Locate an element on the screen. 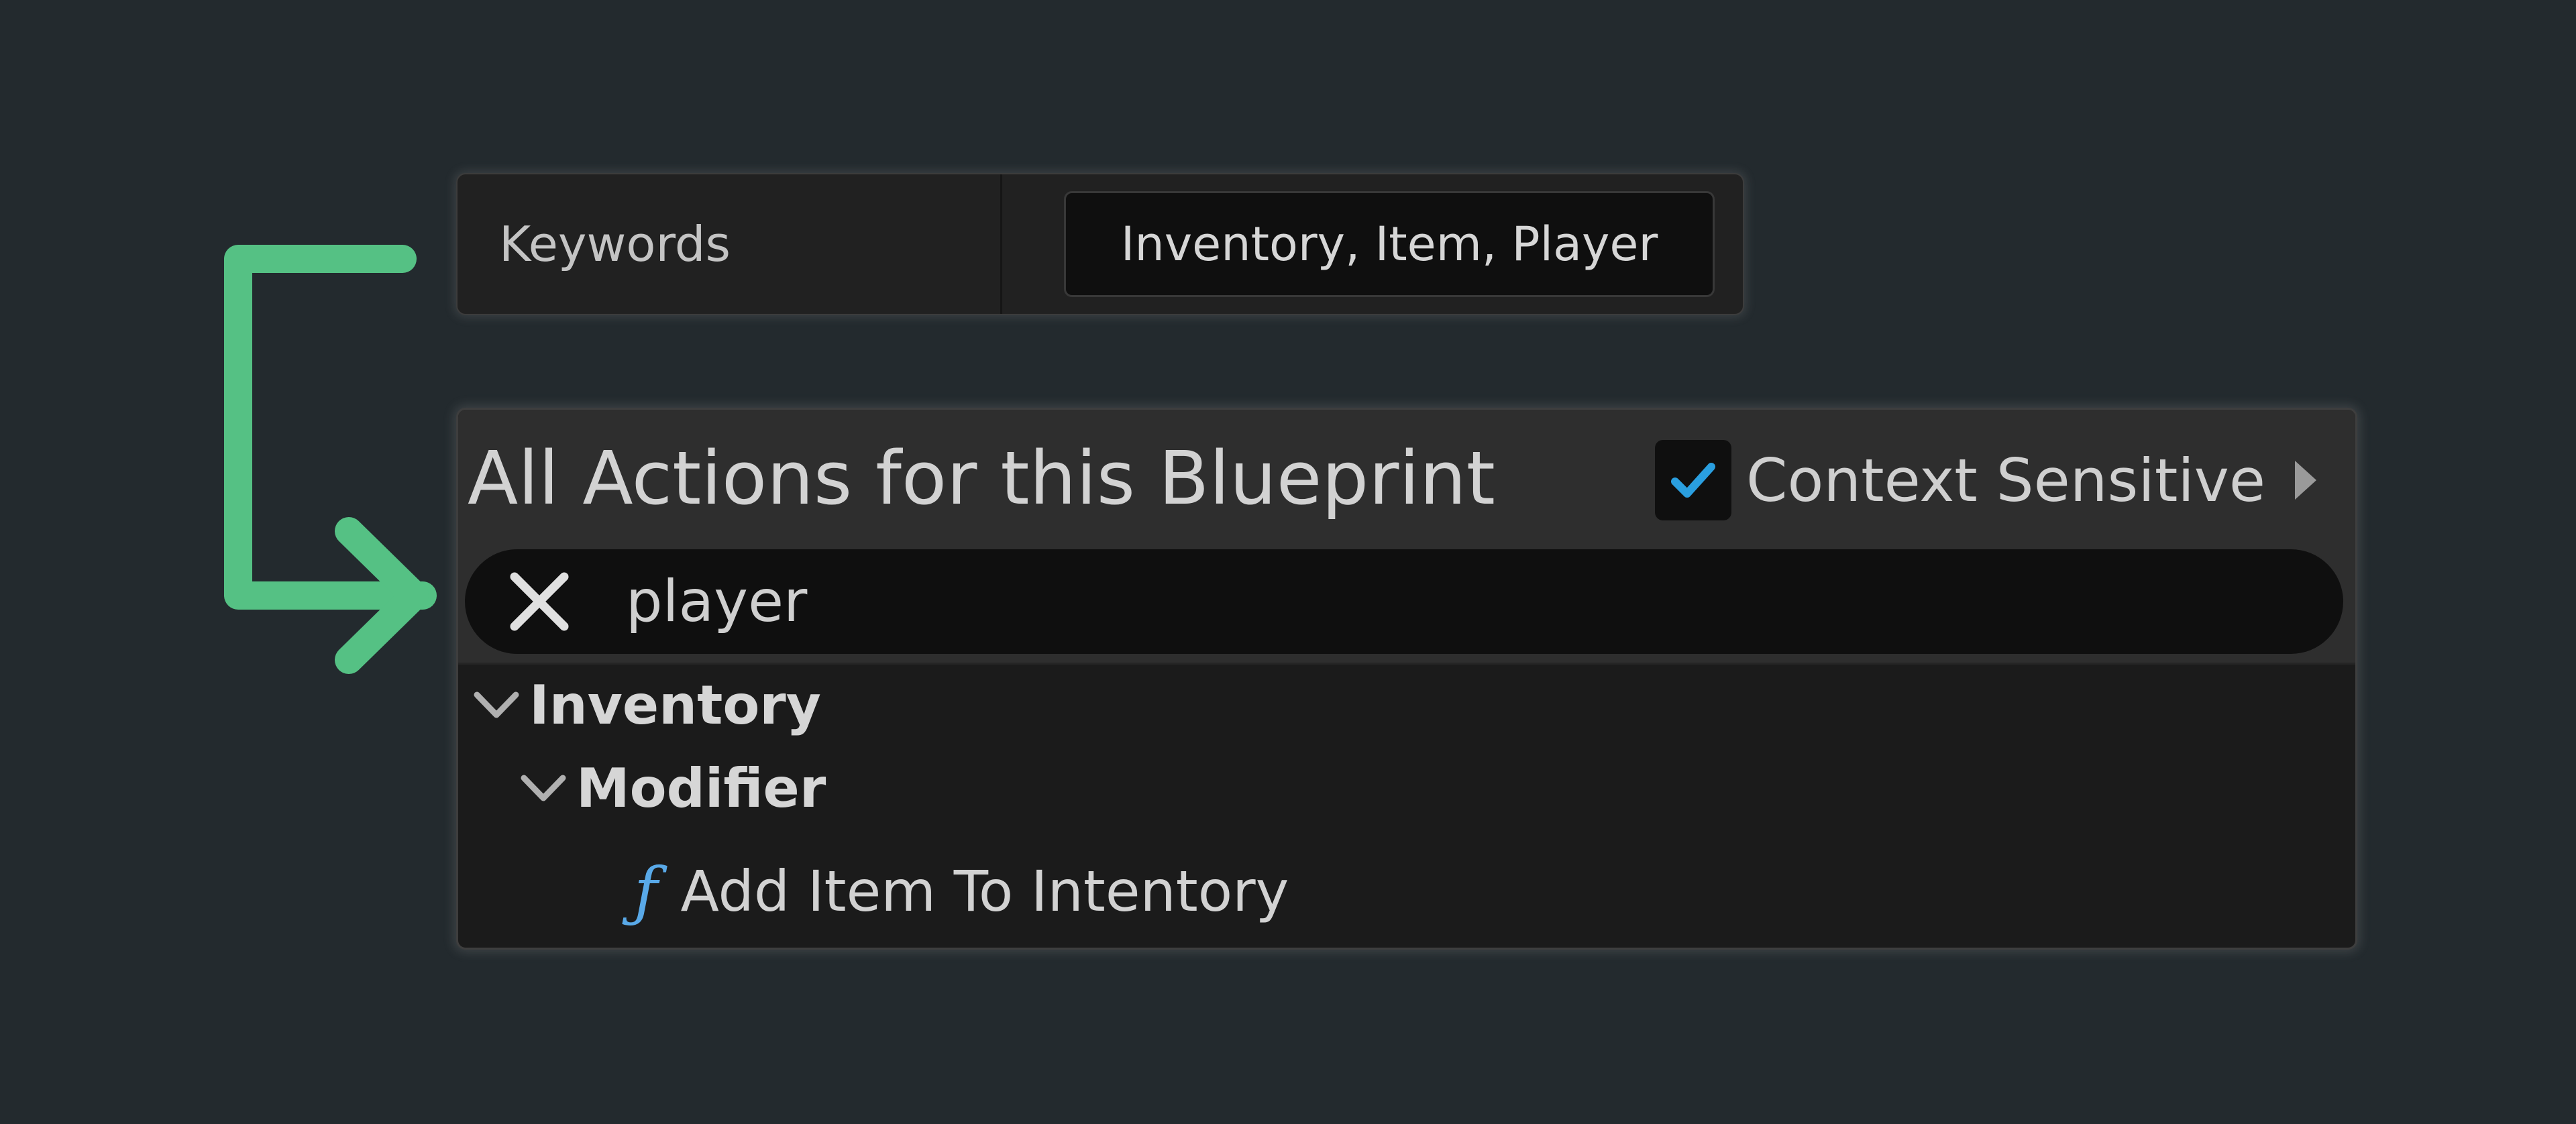 The width and height of the screenshot is (2576, 1124). keywords-label: Keywords is located at coordinates (615, 244).